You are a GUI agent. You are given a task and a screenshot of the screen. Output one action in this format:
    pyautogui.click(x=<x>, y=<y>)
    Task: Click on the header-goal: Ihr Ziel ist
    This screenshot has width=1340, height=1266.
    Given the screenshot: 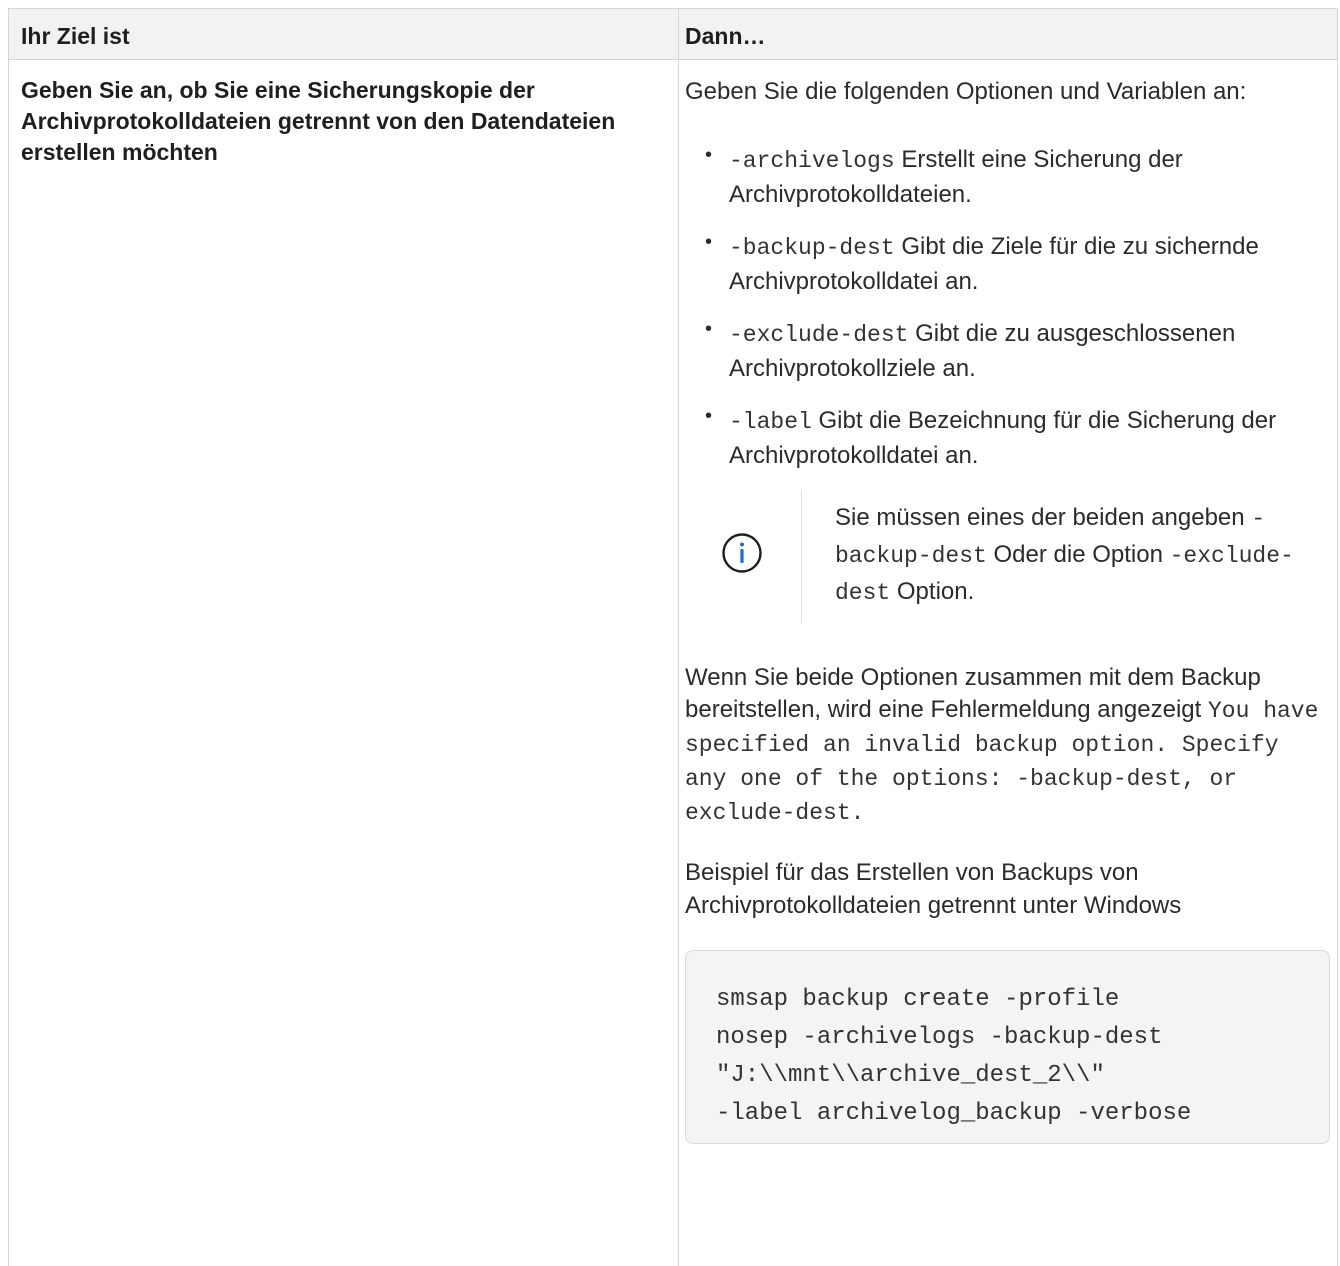 What is the action you would take?
    pyautogui.click(x=75, y=36)
    